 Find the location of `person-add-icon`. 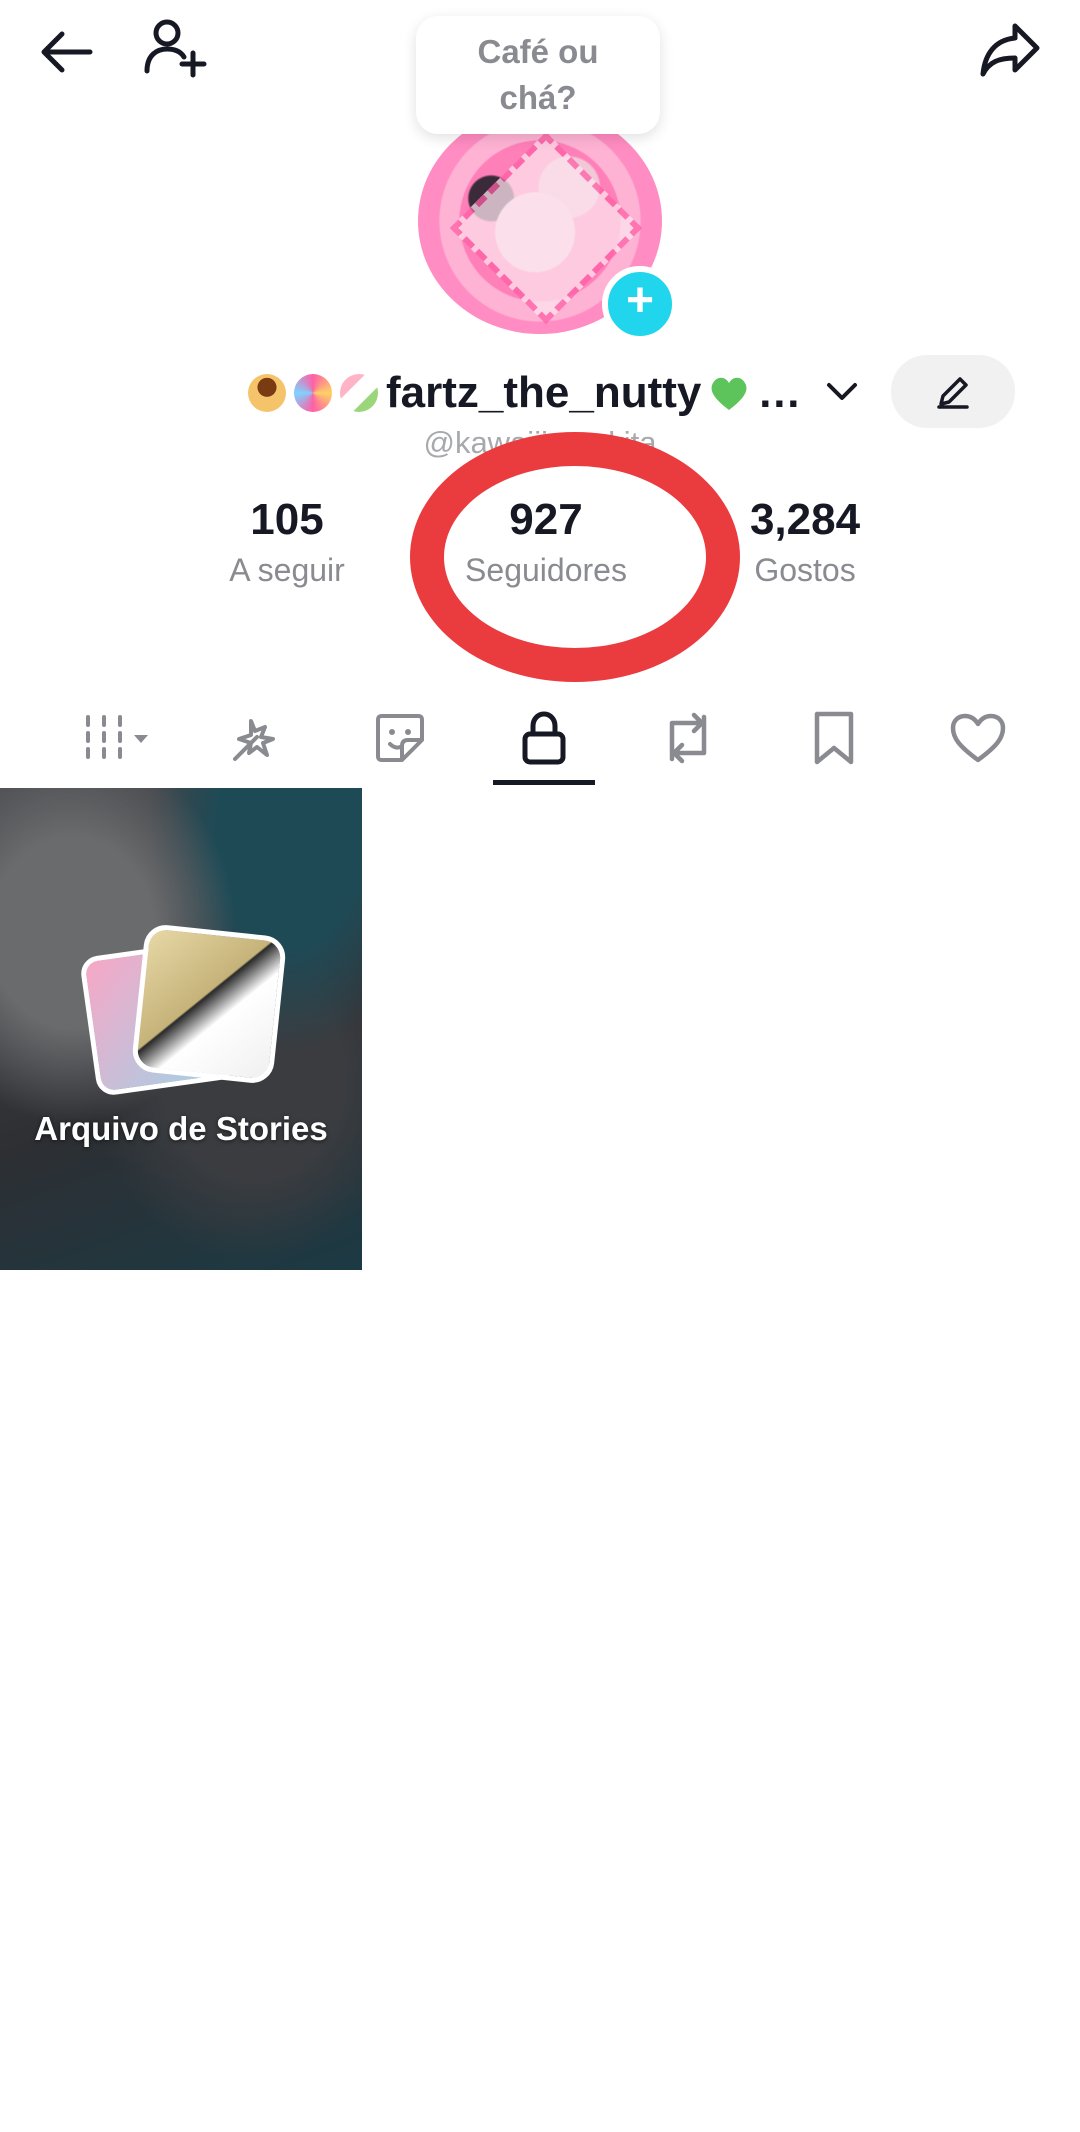

person-add-icon is located at coordinates (175, 48).